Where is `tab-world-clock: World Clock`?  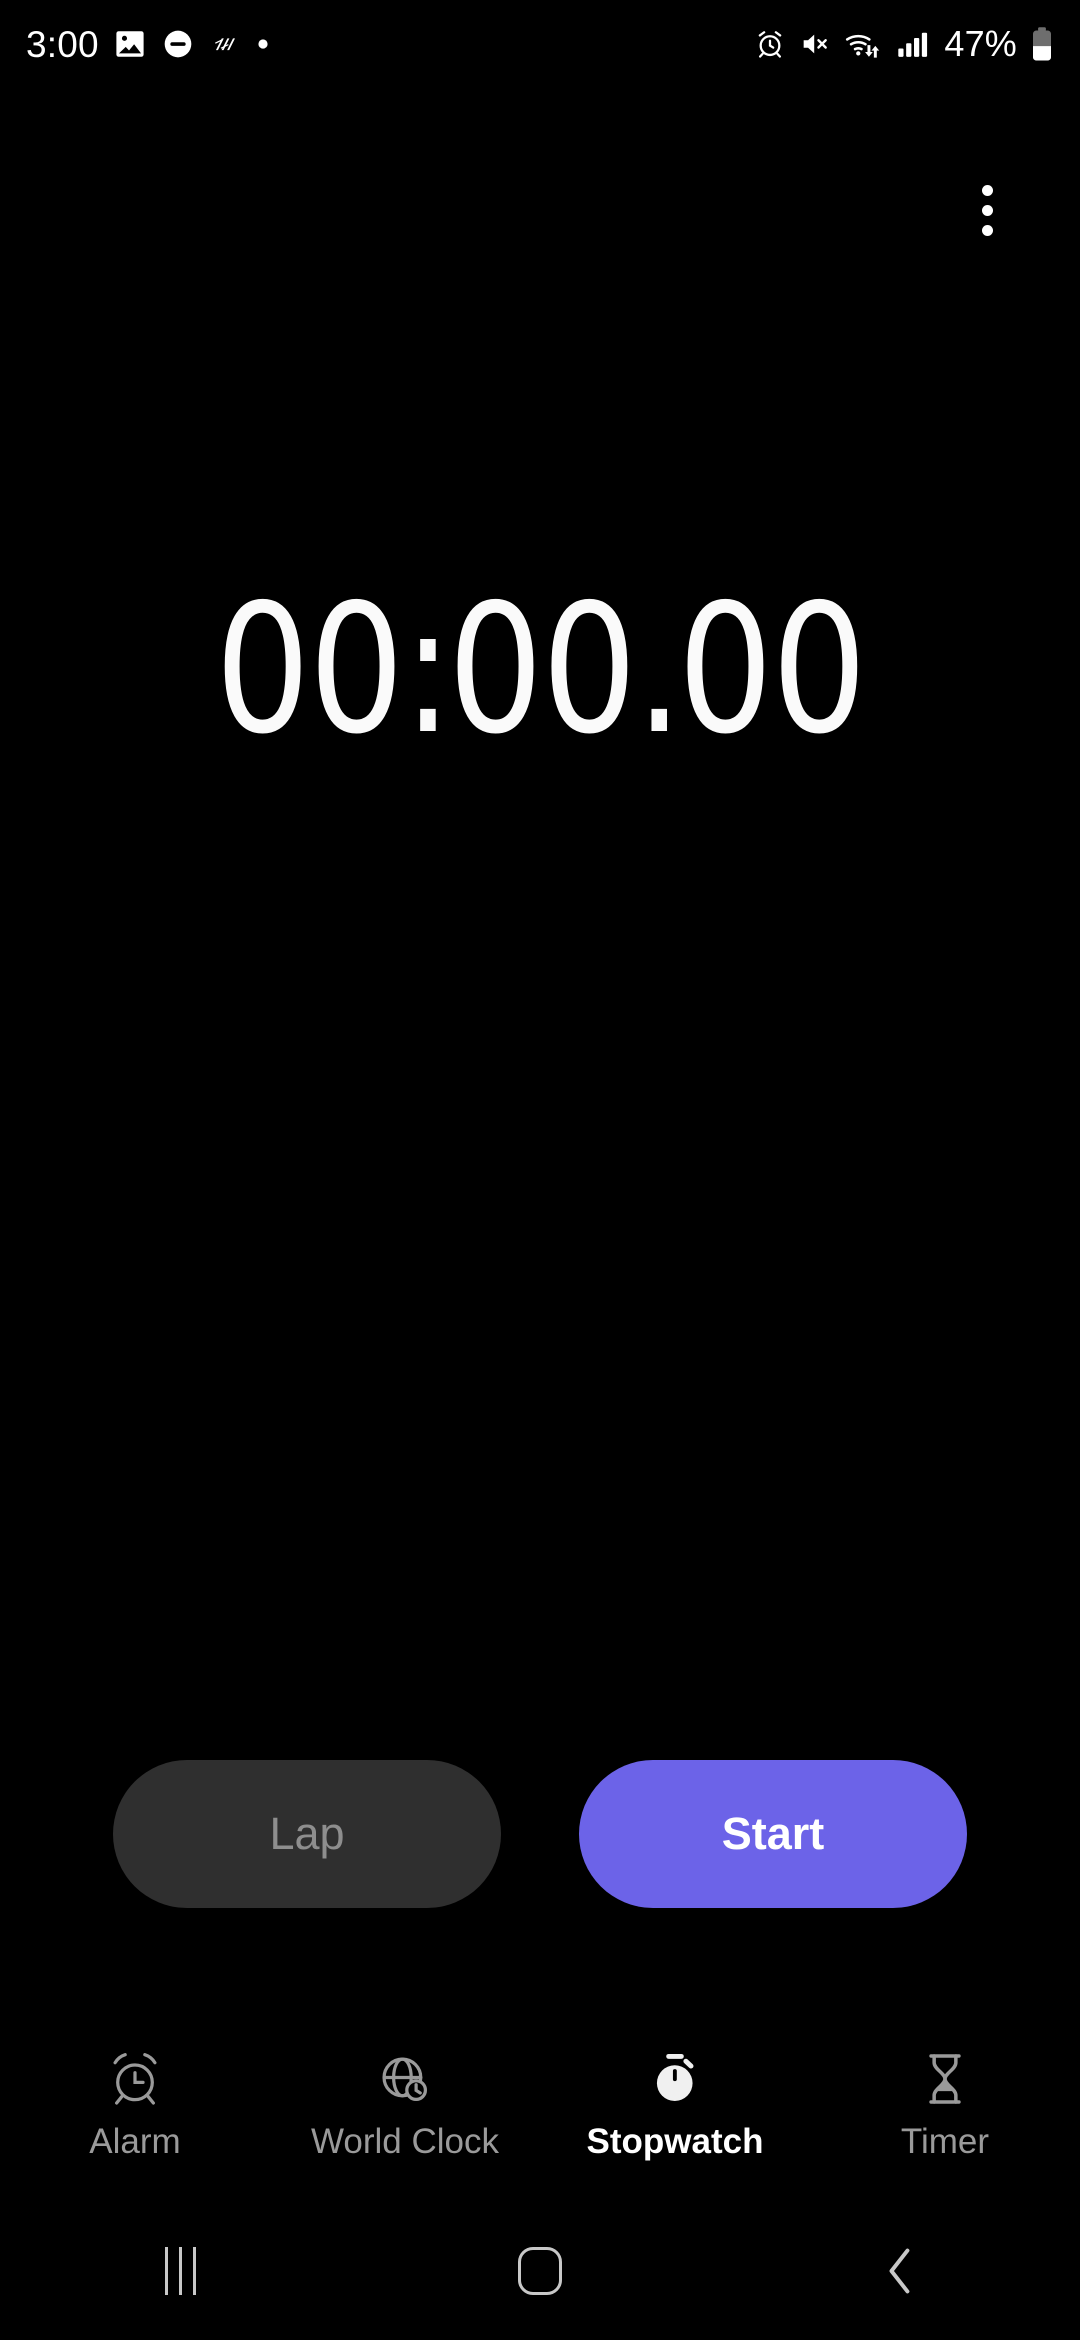
tab-world-clock: World Clock is located at coordinates (405, 2117).